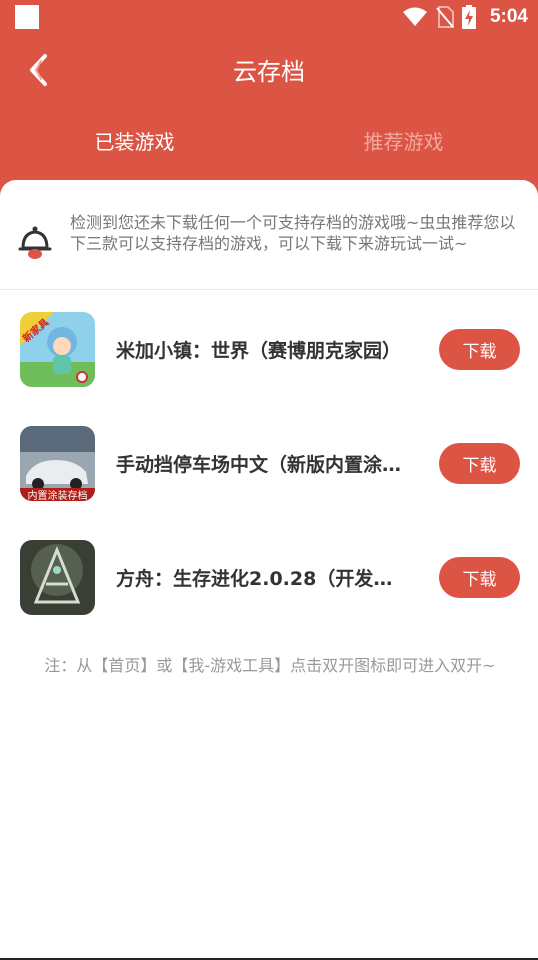  What do you see at coordinates (259, 351) in the screenshot?
I see `game-name: 米加小镇：世界（赛博朋克家园）` at bounding box center [259, 351].